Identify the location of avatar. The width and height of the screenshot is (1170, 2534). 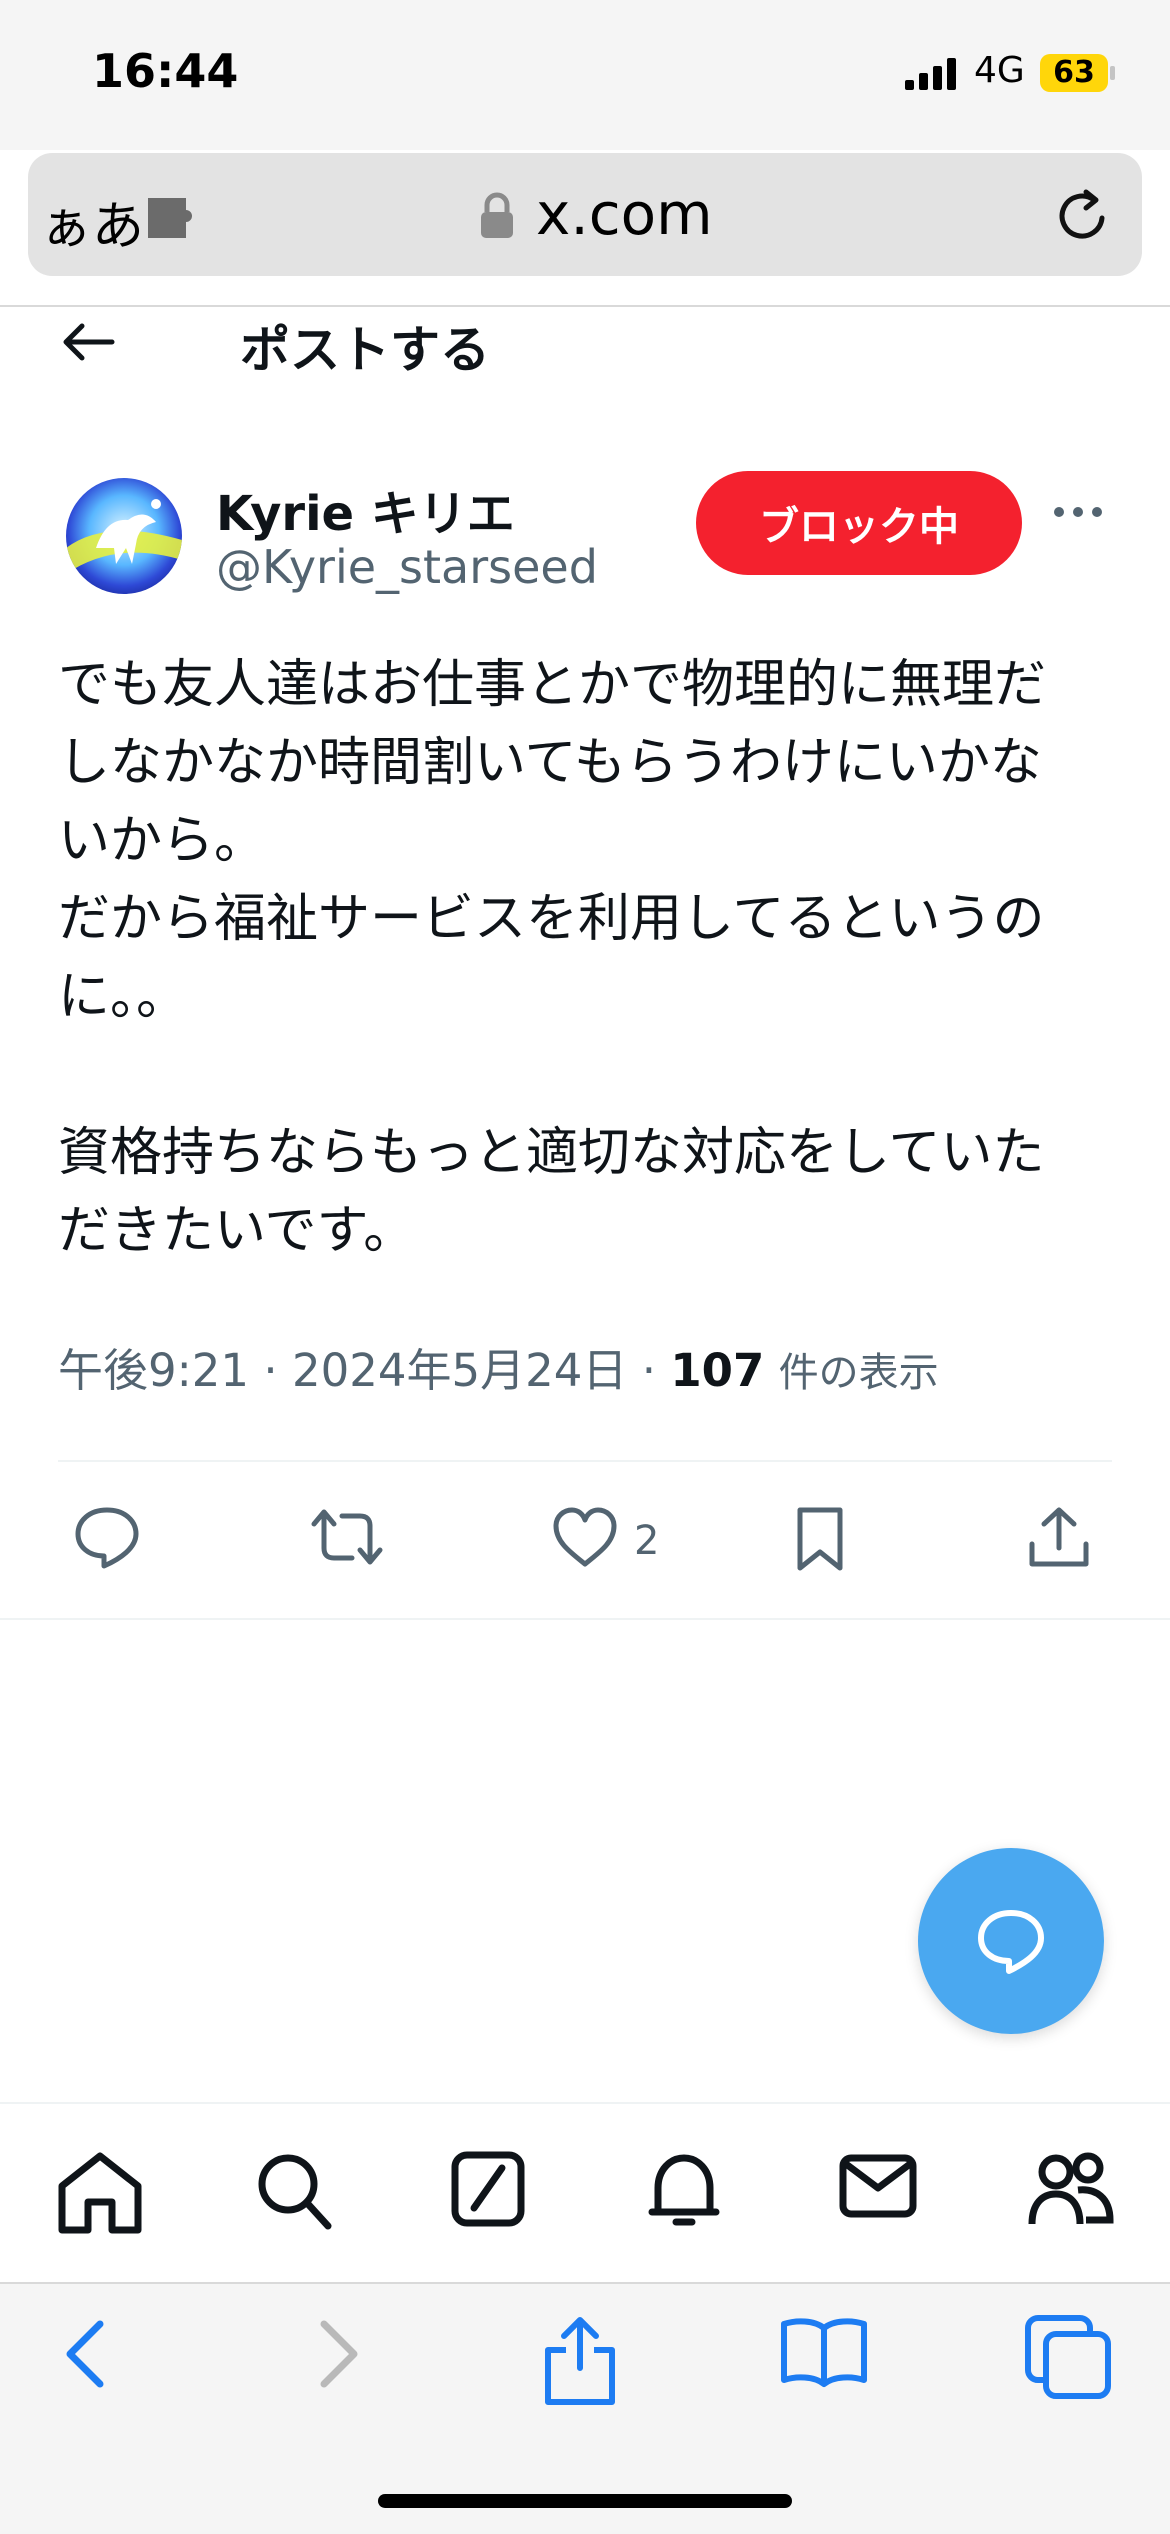
(124, 536).